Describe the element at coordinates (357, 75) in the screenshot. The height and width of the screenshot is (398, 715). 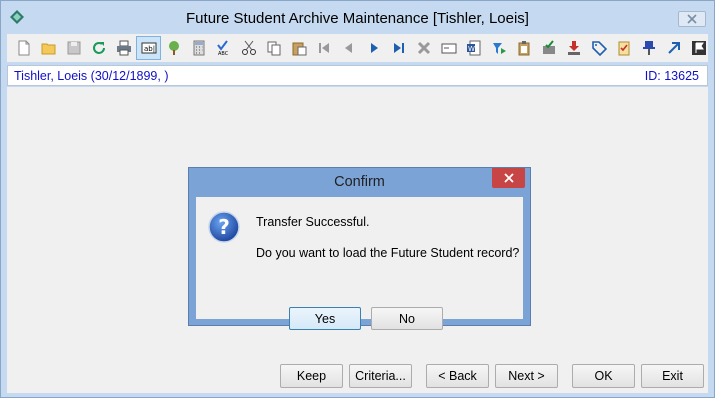
I see `record-header: Tishler, Loeis (30/12/1899, ) ID: 13625` at that location.